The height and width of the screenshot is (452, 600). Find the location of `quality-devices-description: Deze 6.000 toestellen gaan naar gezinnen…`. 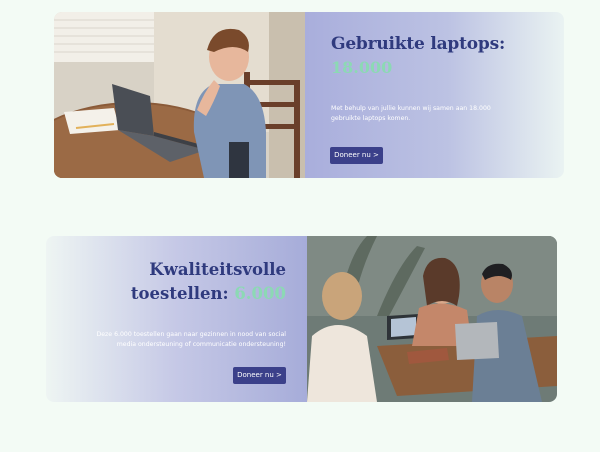

quality-devices-description: Deze 6.000 toestellen gaan naar gezinnen… is located at coordinates (191, 339).